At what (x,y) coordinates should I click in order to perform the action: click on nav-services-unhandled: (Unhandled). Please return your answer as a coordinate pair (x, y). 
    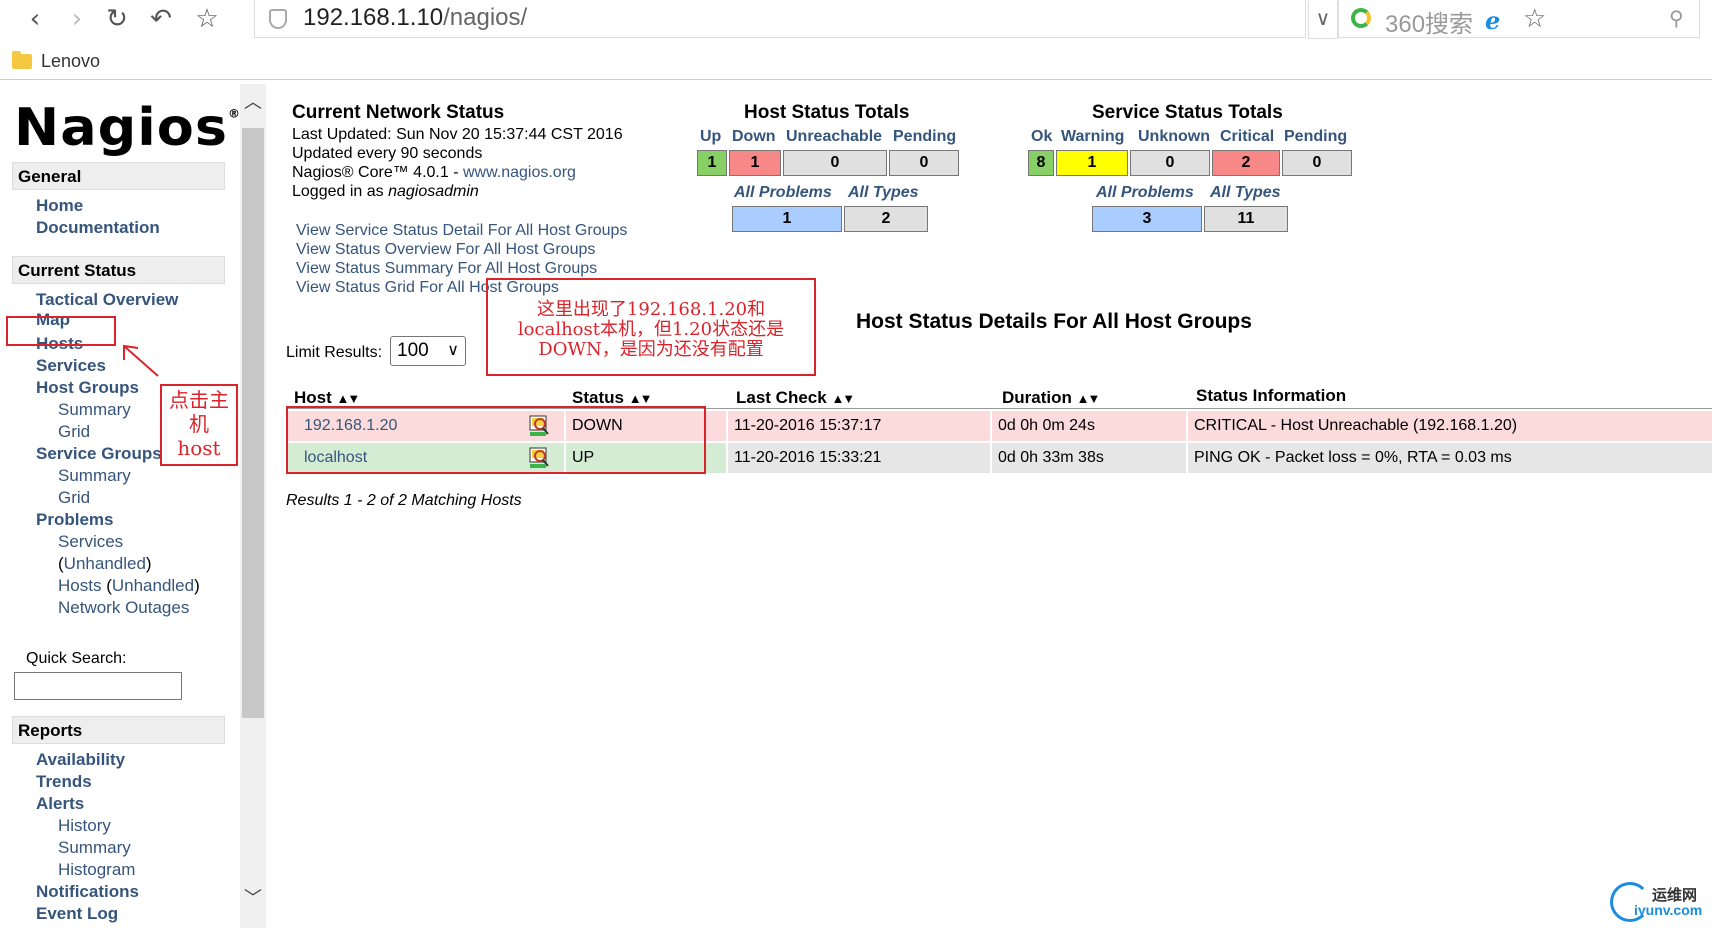
    Looking at the image, I should click on (105, 564).